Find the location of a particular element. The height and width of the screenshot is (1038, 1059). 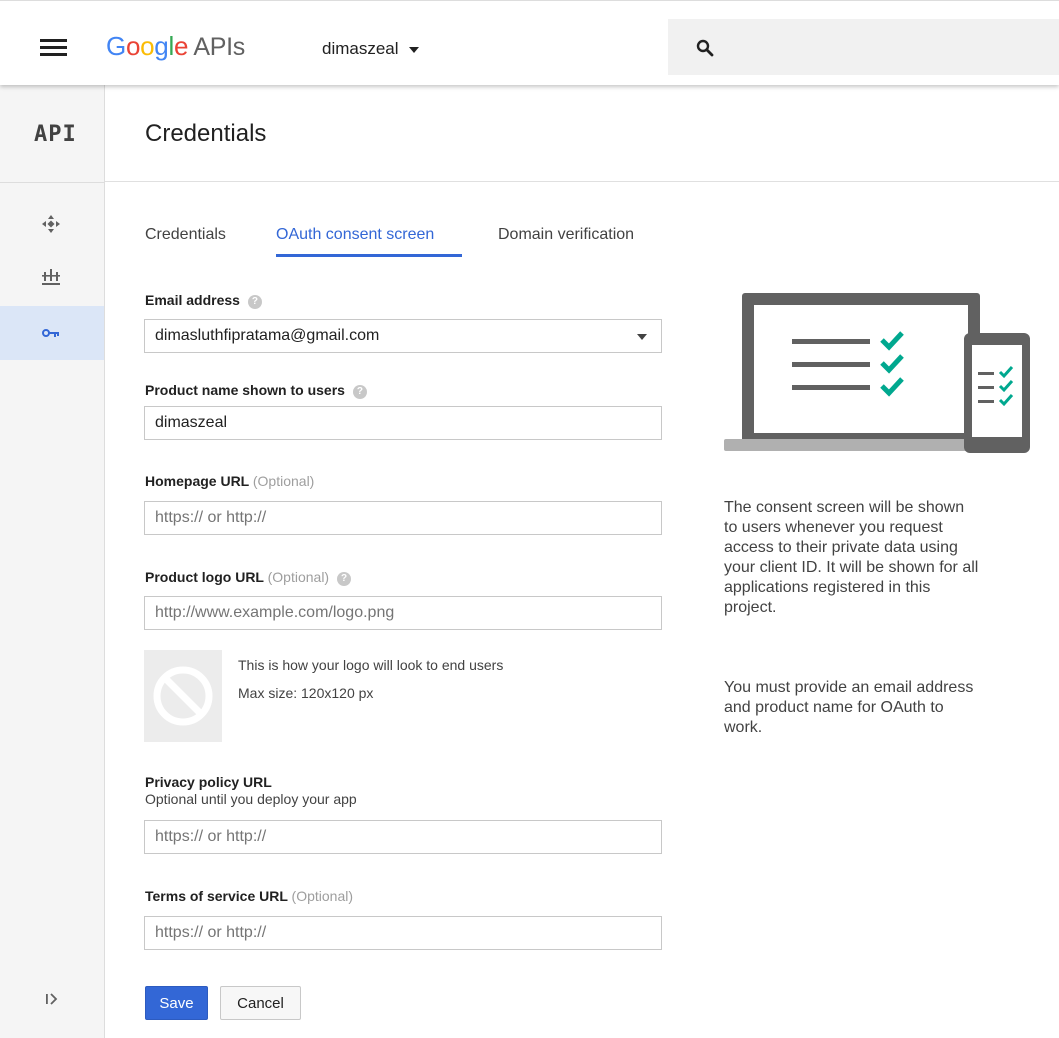

menu-icon is located at coordinates (53, 48).